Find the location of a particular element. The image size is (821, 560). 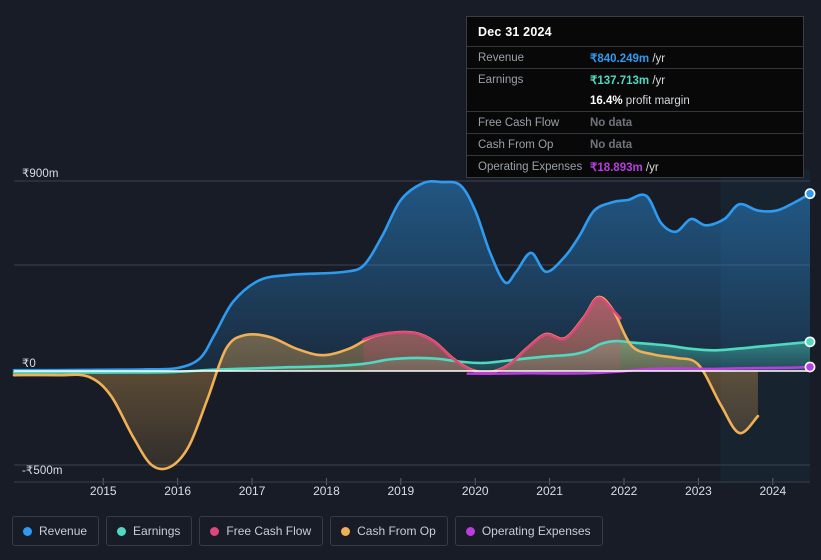

endpoint-marker-operating-expenses is located at coordinates (810, 367).